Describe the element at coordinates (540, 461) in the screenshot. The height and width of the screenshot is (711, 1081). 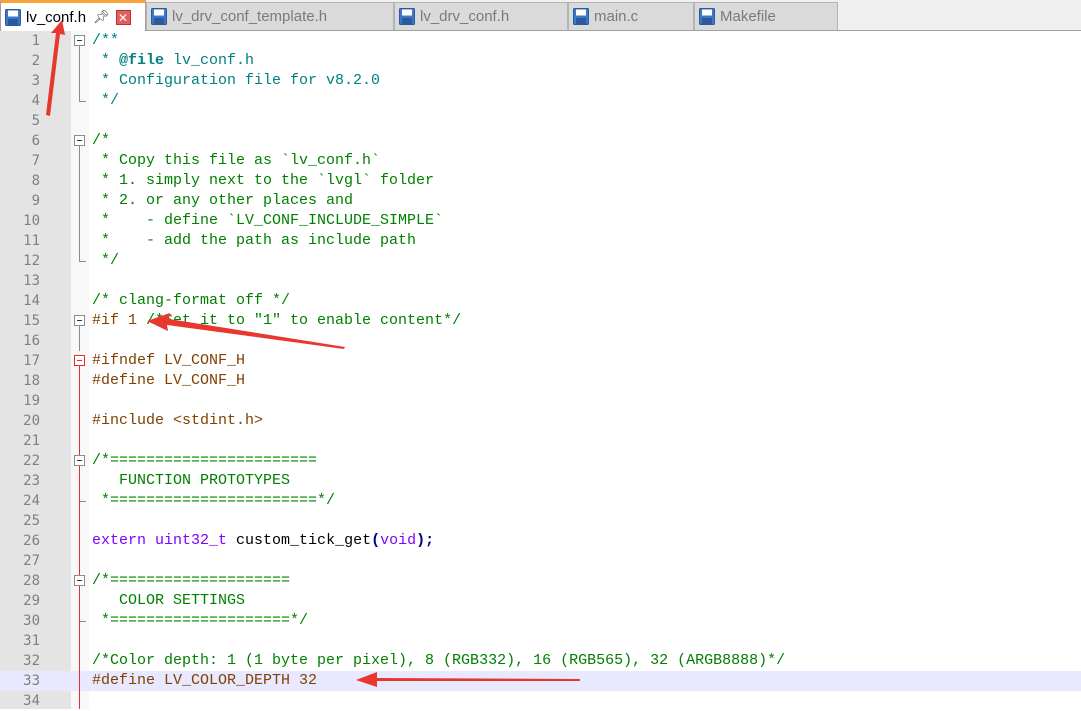
I see `code-line: 22 /*=======================` at that location.